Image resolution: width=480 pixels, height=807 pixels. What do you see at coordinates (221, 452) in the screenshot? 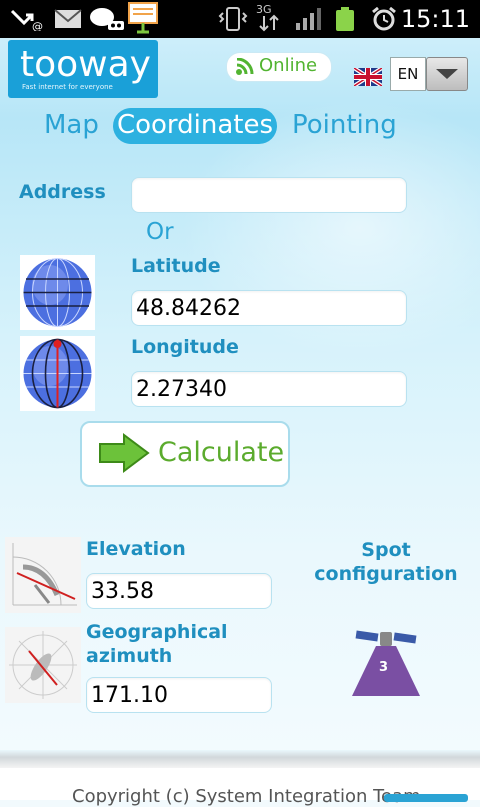
I see `calculate-label: Calculate` at bounding box center [221, 452].